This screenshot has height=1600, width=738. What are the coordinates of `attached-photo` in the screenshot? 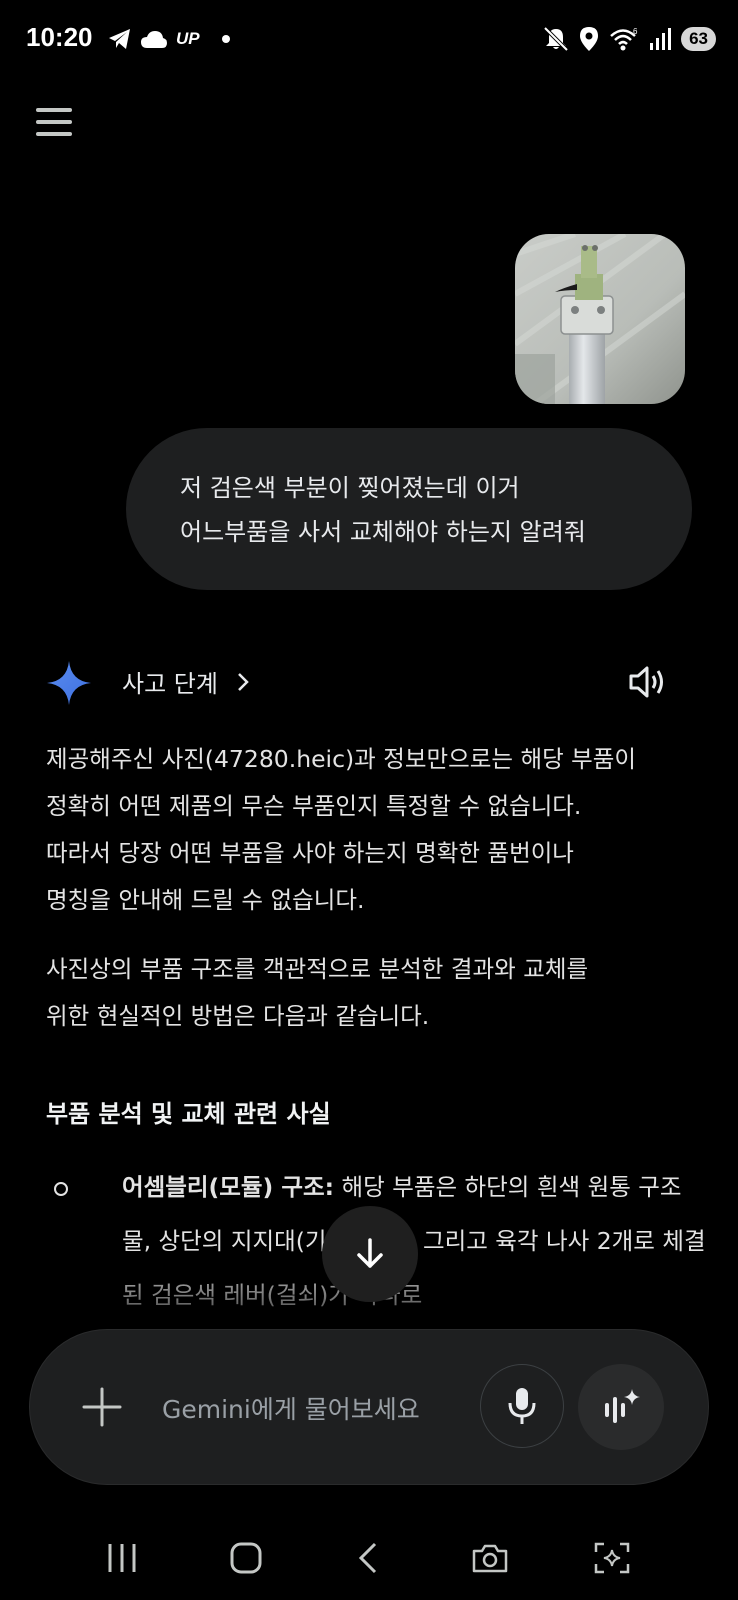 It's located at (600, 319).